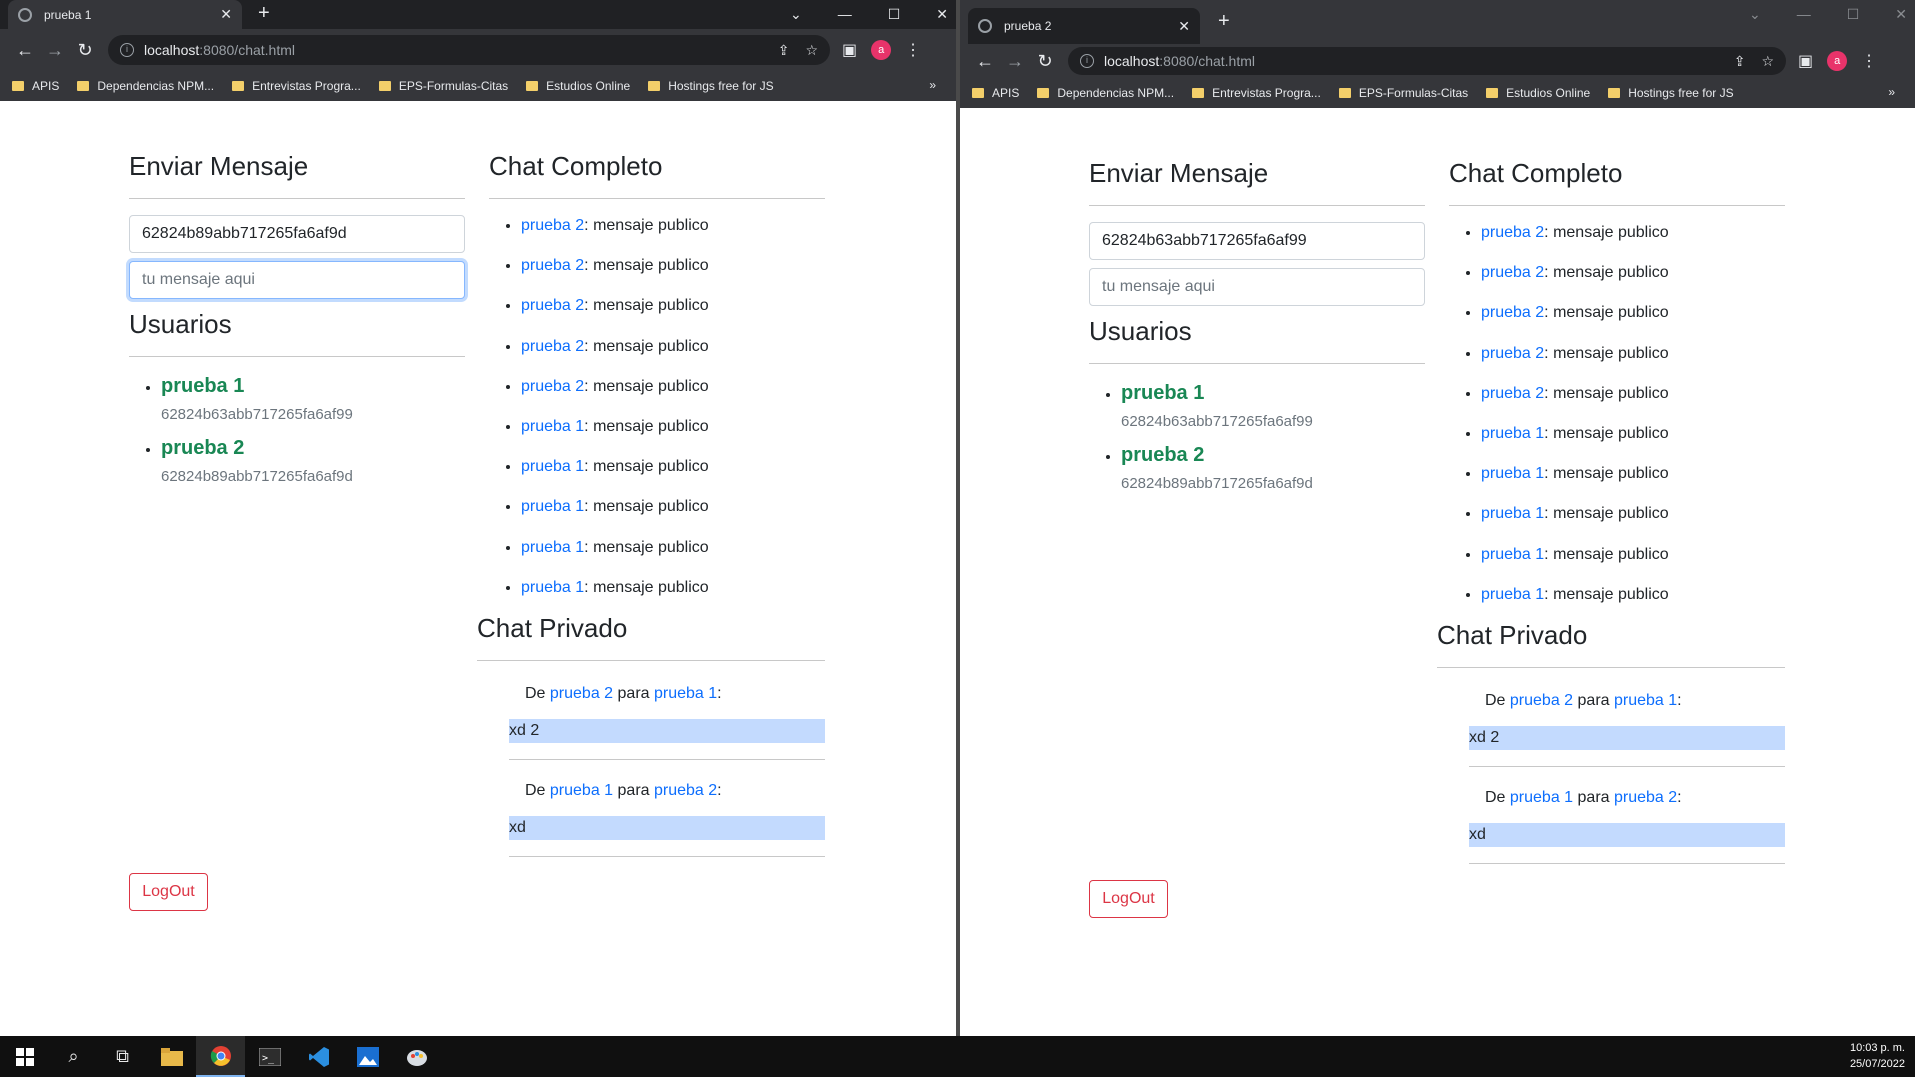 The width and height of the screenshot is (1915, 1077). Describe the element at coordinates (269, 1056) in the screenshot. I see `terminal-icon: >_` at that location.